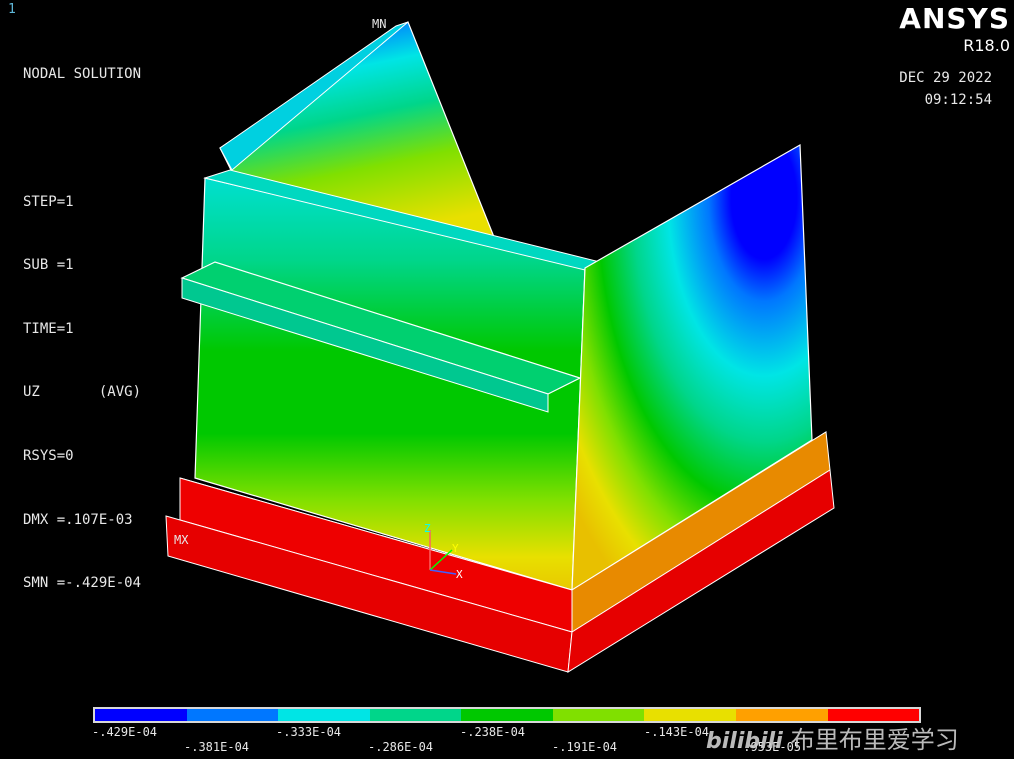 Image resolution: width=1014 pixels, height=759 pixels. Describe the element at coordinates (427, 528) in the screenshot. I see `axis-z-label: Z` at that location.